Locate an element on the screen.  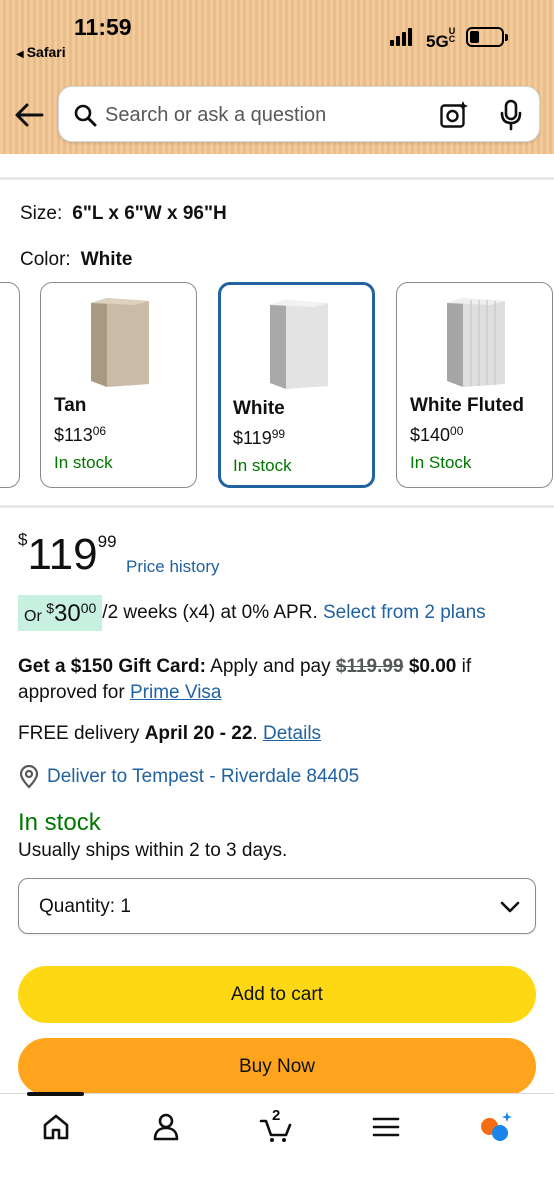
back-arrow-icon is located at coordinates (29, 115).